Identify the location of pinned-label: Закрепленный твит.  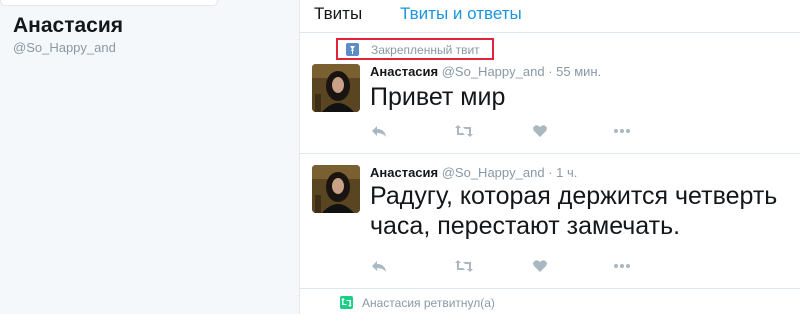
(425, 50).